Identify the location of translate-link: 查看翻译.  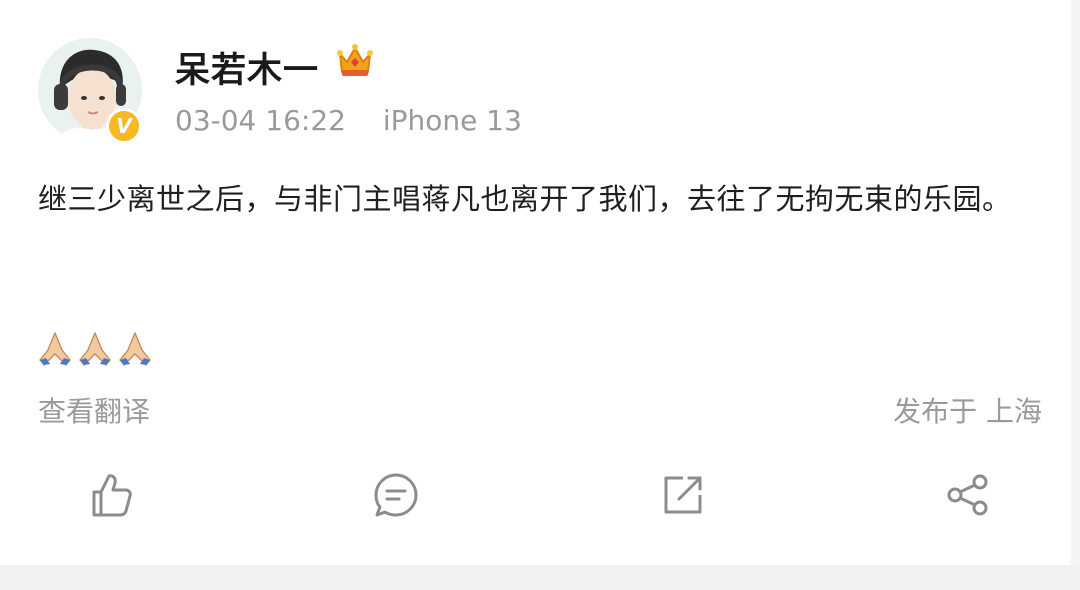
(94, 410).